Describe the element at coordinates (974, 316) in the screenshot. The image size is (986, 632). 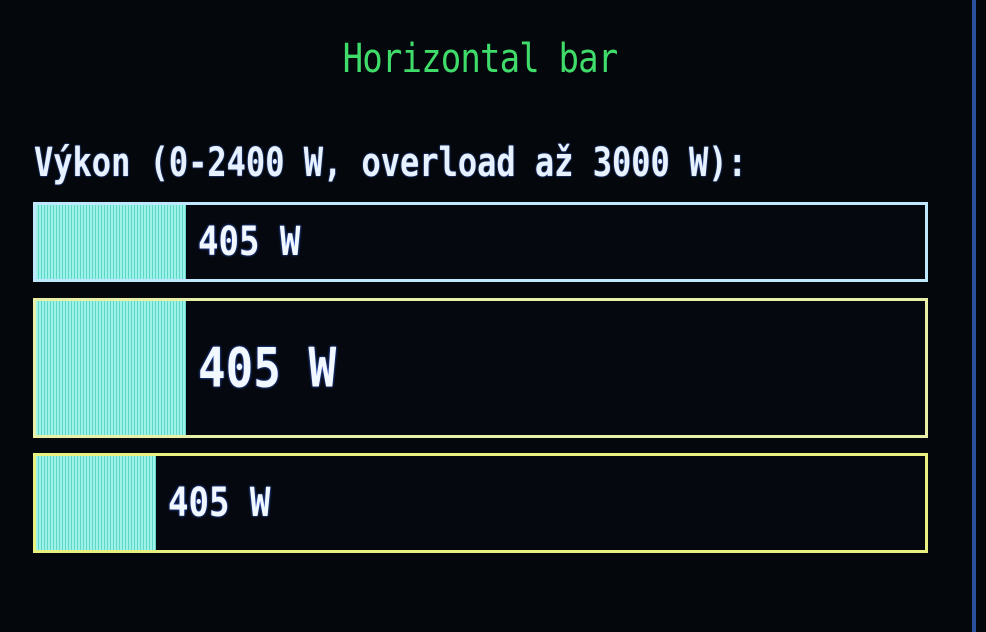
I see `screen-edge` at that location.